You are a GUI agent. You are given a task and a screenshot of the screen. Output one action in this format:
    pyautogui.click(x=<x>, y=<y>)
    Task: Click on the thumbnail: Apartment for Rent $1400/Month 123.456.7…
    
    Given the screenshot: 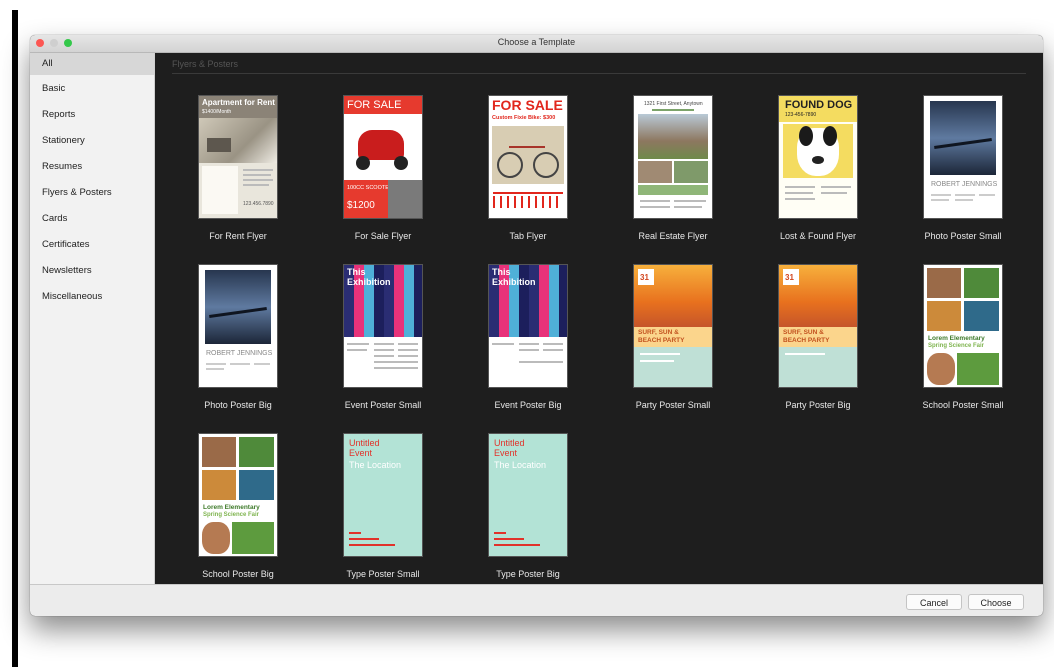 What is the action you would take?
    pyautogui.click(x=238, y=157)
    